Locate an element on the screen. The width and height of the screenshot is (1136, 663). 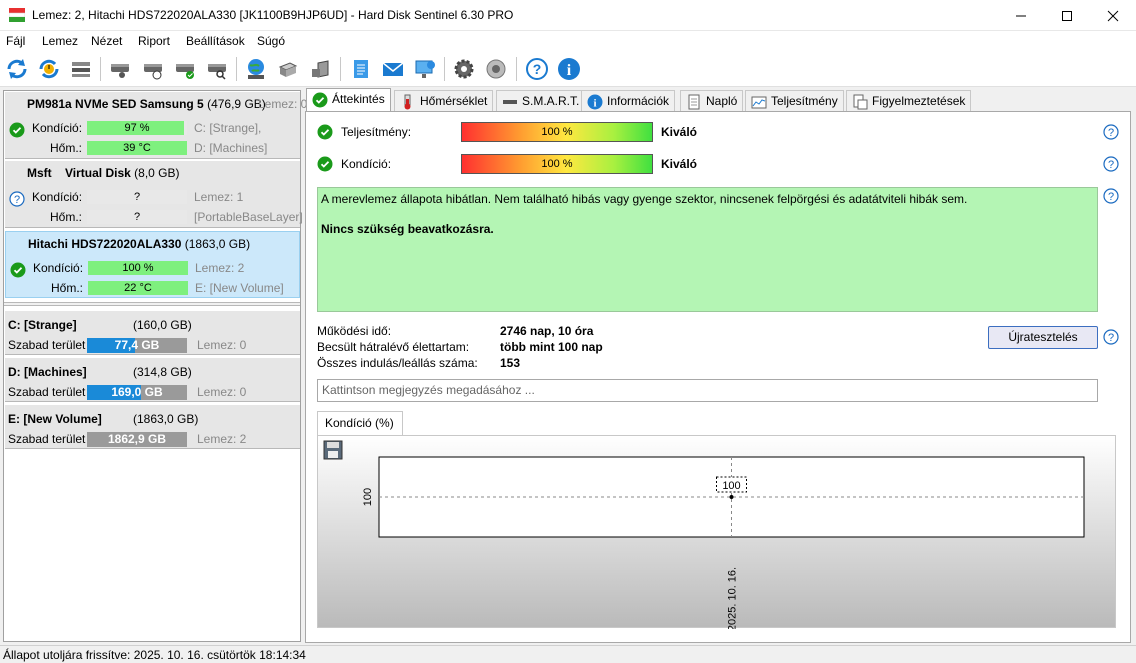
backup-button is located at coordinates (320, 69).